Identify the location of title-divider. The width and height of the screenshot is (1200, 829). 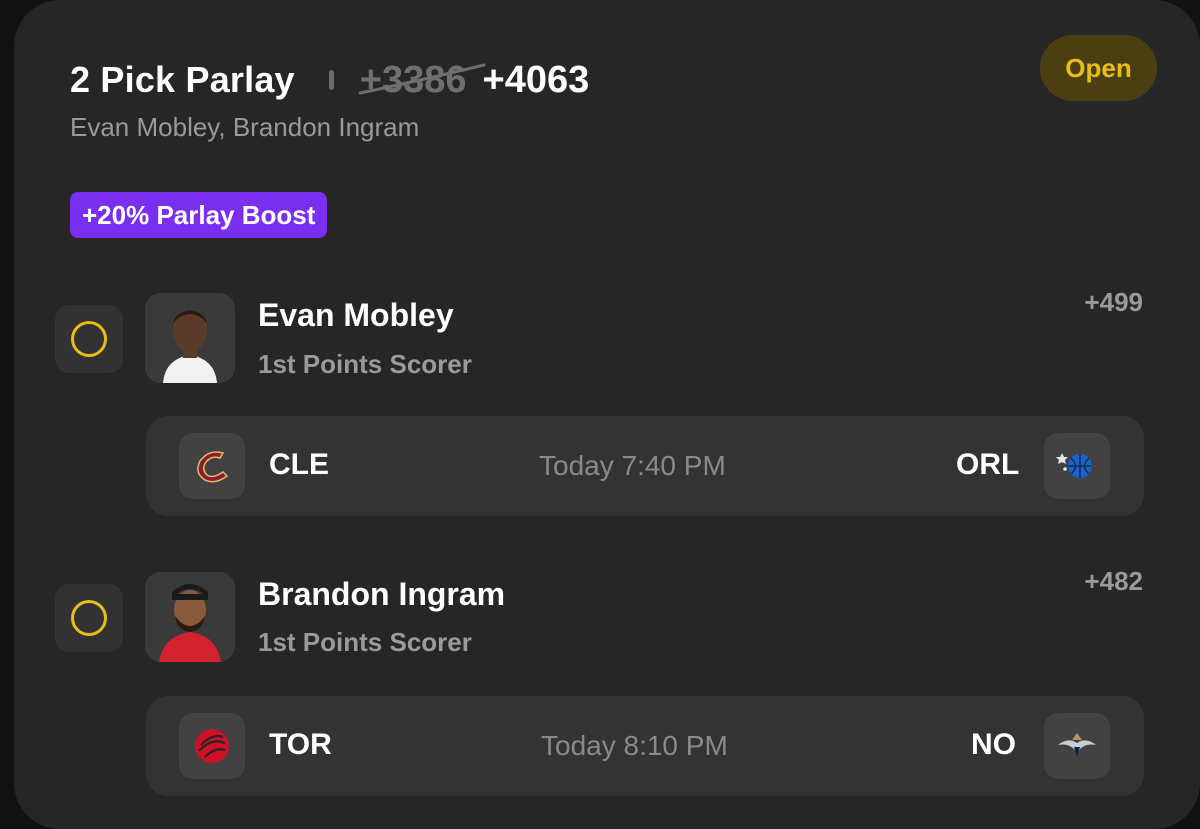
(331, 80).